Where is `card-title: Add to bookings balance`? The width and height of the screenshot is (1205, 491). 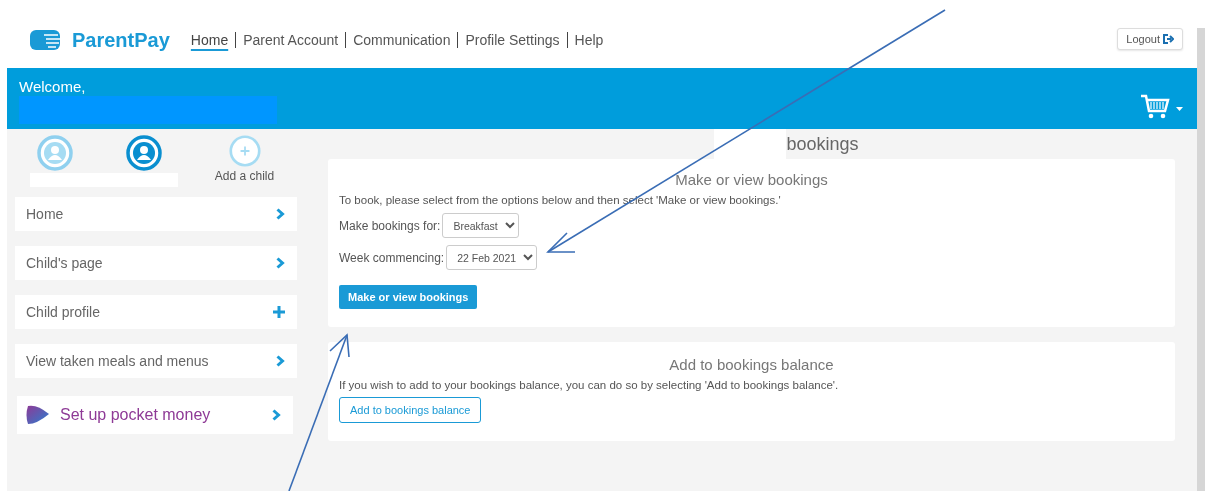 card-title: Add to bookings balance is located at coordinates (751, 364).